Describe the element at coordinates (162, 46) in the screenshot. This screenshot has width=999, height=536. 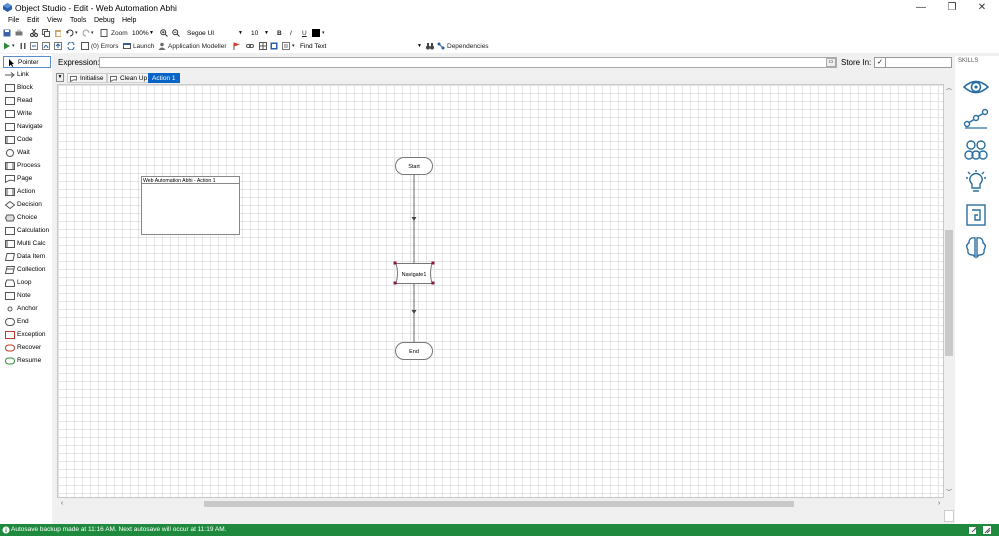
I see `application-modeller-icon` at that location.